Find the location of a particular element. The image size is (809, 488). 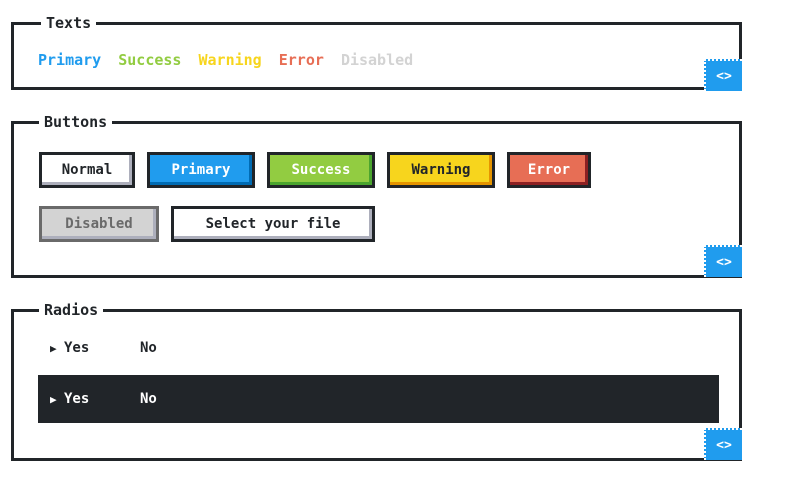

error-button: Error is located at coordinates (549, 170).